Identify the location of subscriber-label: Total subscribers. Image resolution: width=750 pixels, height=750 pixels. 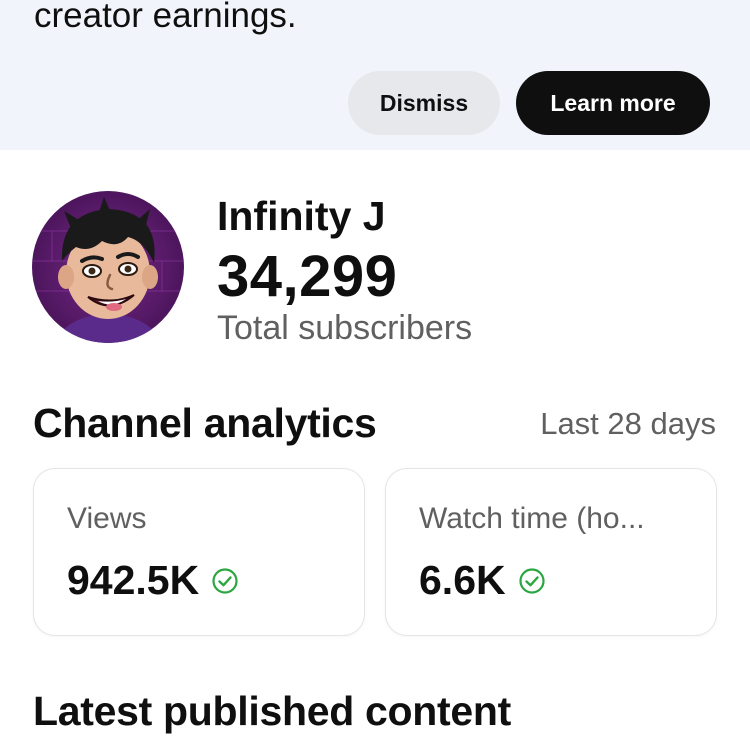
(345, 328).